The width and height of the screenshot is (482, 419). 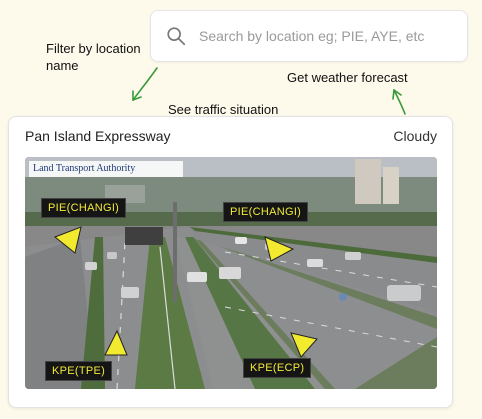 What do you see at coordinates (277, 368) in the screenshot?
I see `camera-label: KPE(ECP)` at bounding box center [277, 368].